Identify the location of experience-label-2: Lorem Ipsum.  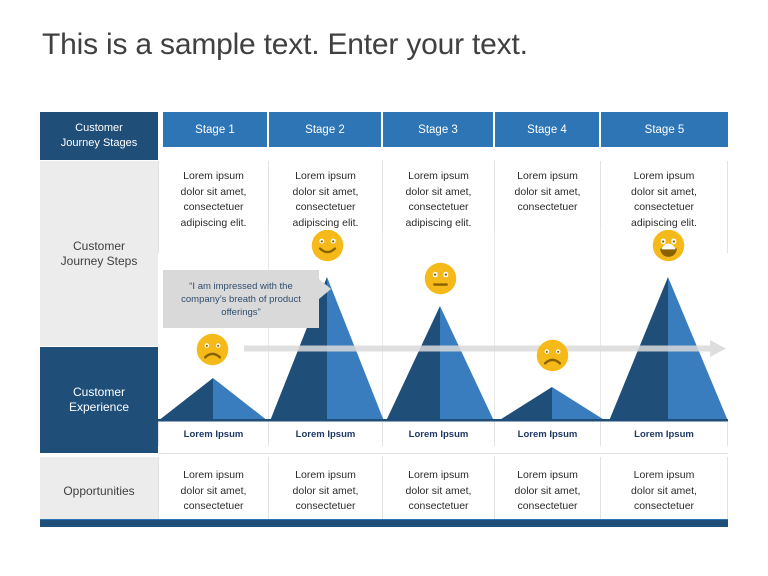
(325, 434).